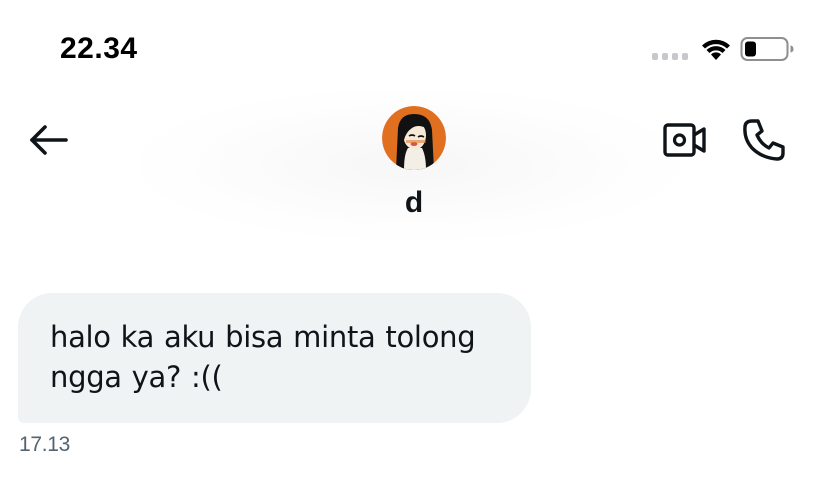  I want to click on status-time: 22.34, so click(99, 48).